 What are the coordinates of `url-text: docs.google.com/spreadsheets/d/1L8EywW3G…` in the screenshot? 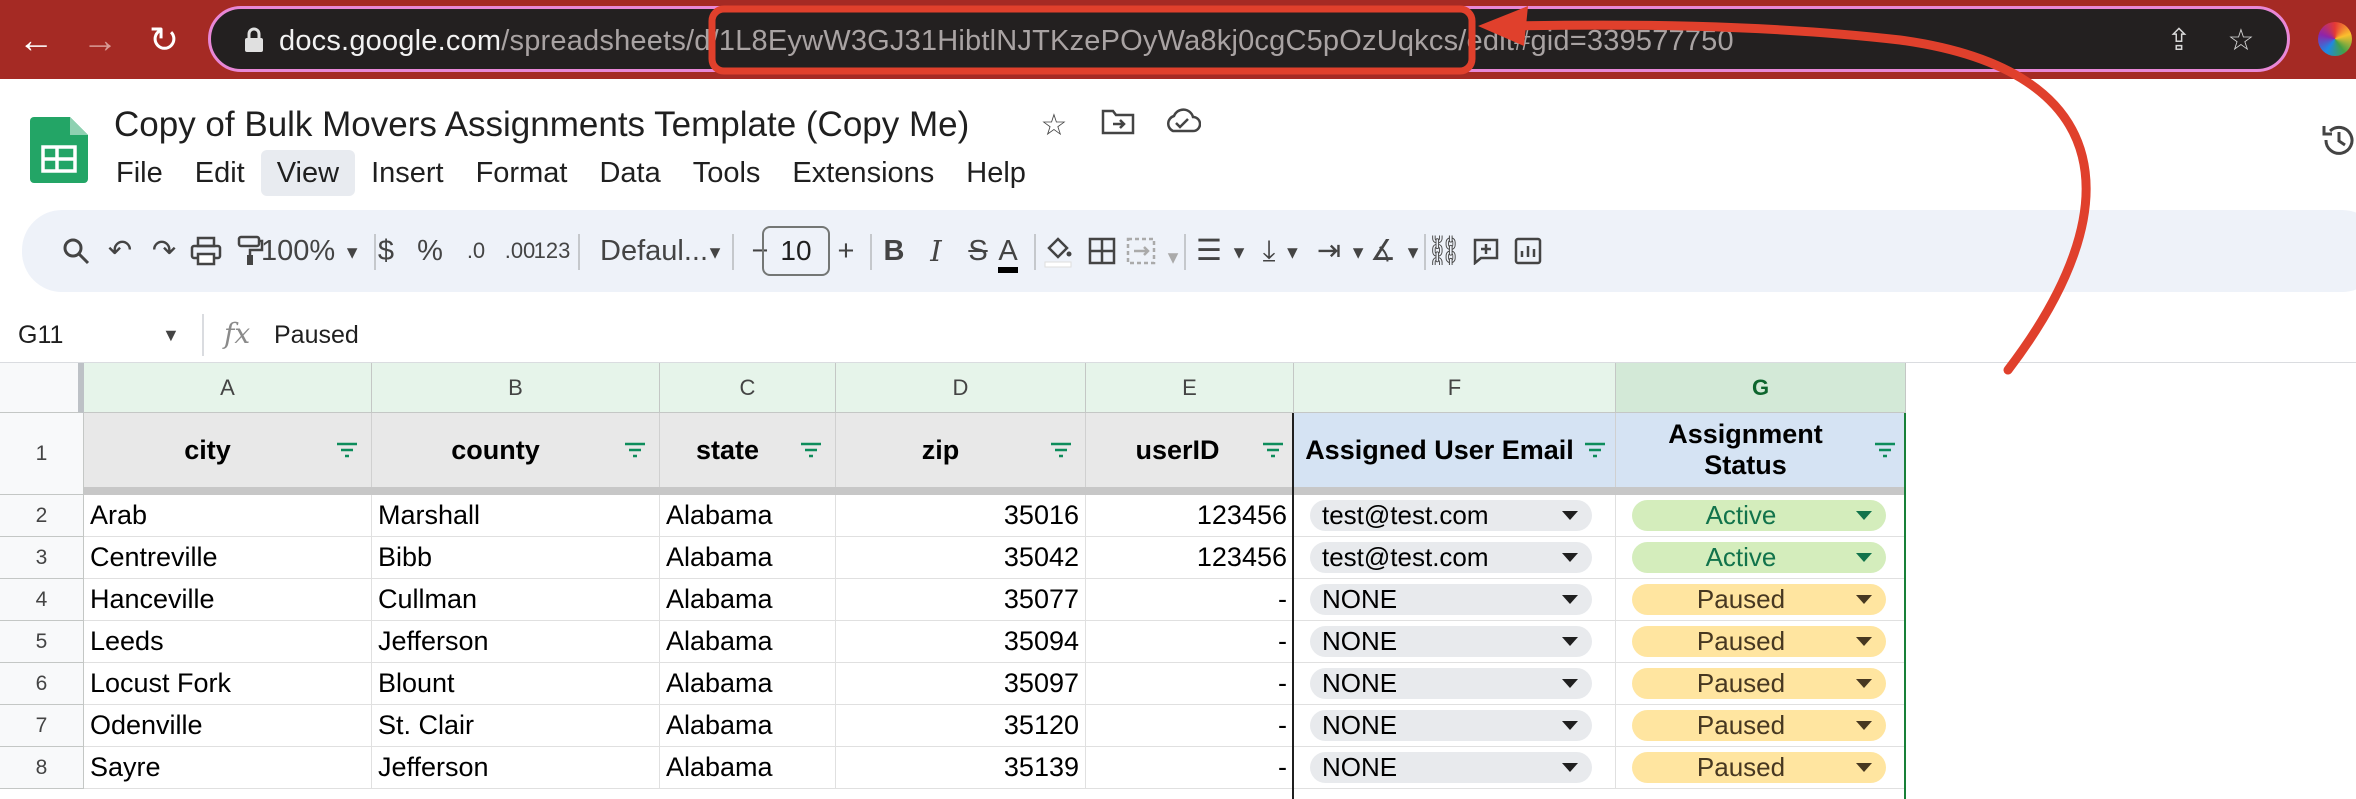 It's located at (1006, 41).